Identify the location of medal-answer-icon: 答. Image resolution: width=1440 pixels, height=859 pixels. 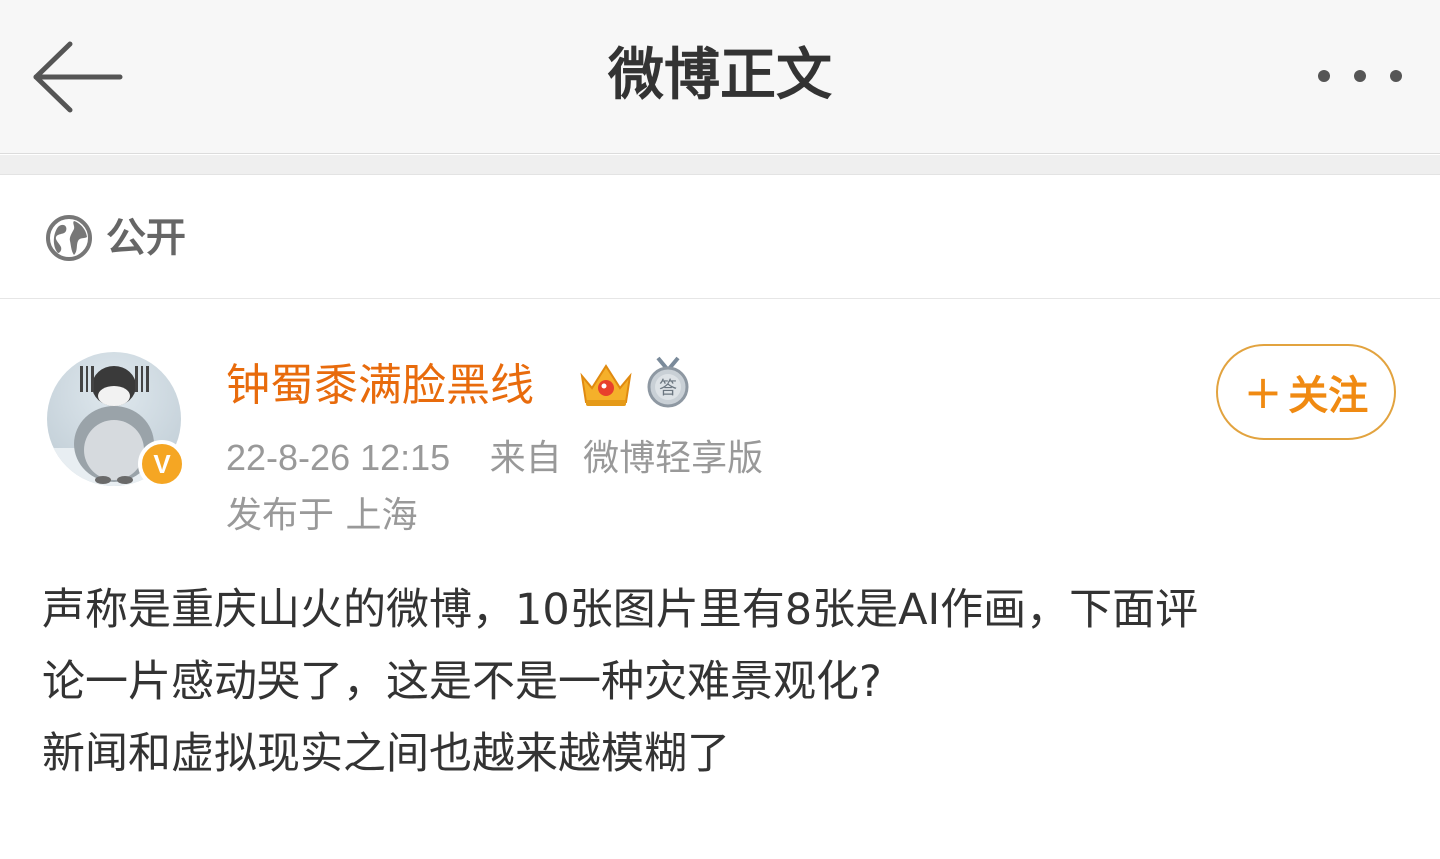
(668, 382).